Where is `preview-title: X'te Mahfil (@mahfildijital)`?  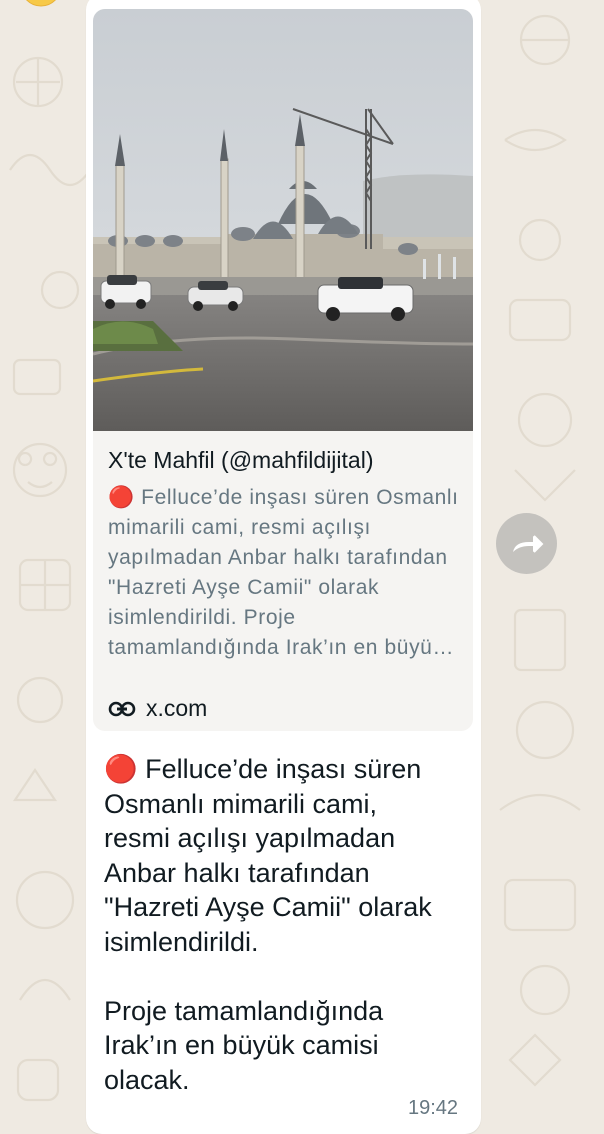
preview-title: X'te Mahfil (@mahfildijital) is located at coordinates (241, 460).